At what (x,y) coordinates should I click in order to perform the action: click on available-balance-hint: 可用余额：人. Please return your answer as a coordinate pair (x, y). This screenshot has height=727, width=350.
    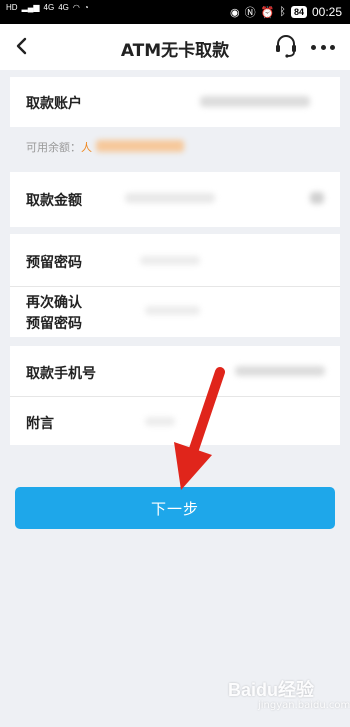
    Looking at the image, I should click on (59, 147).